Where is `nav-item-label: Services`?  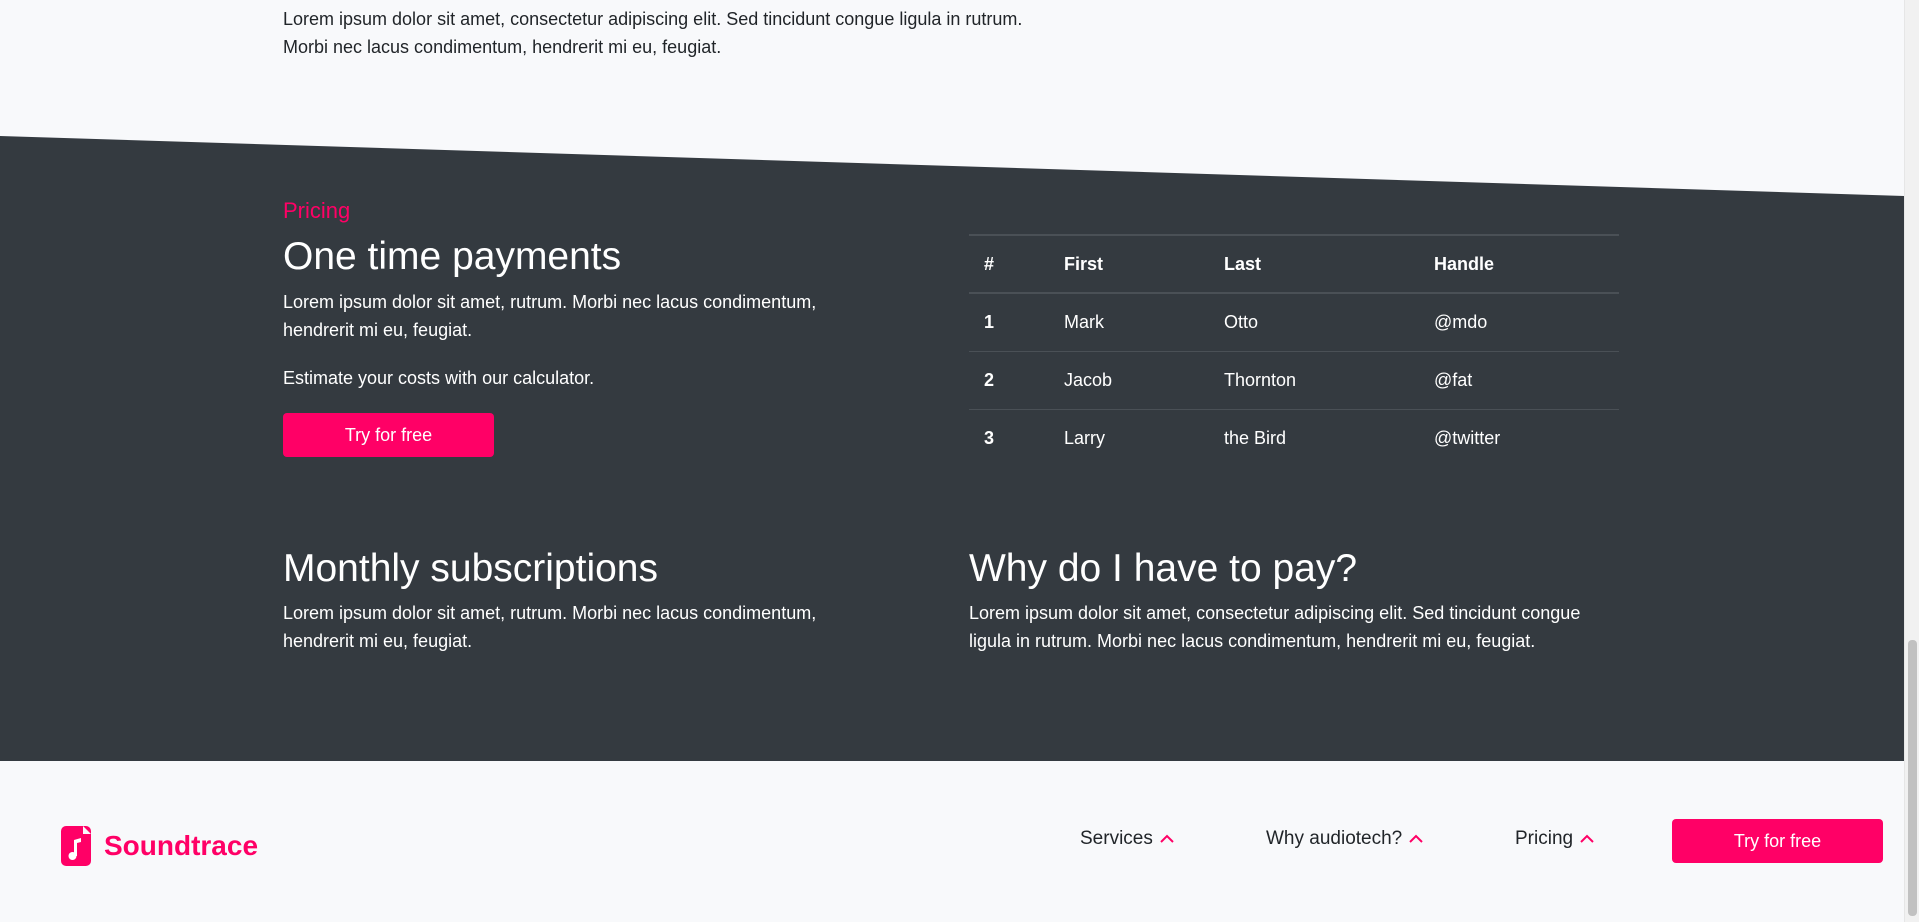
nav-item-label: Services is located at coordinates (1116, 838).